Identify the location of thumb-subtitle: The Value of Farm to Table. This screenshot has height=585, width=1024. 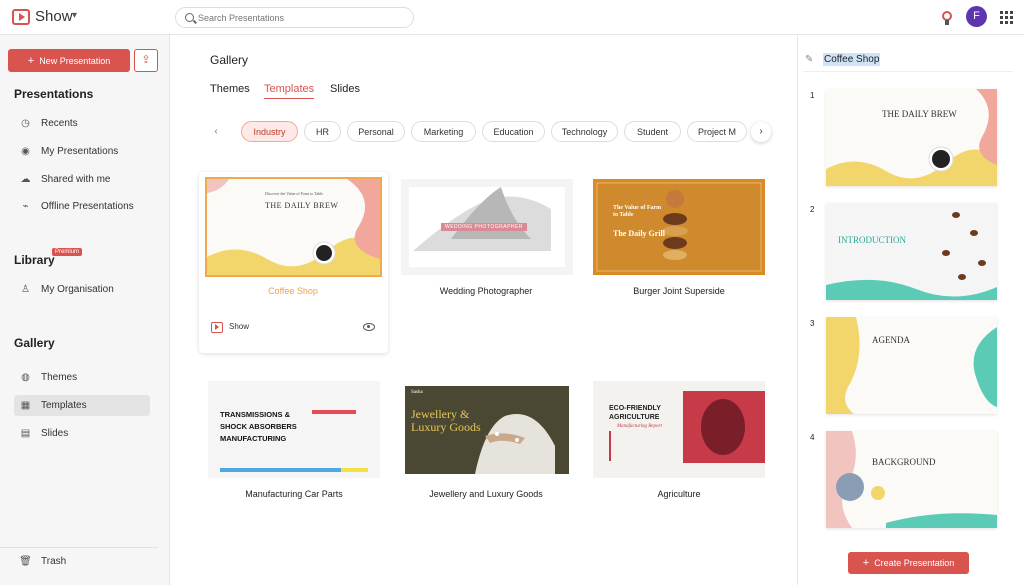
(637, 211).